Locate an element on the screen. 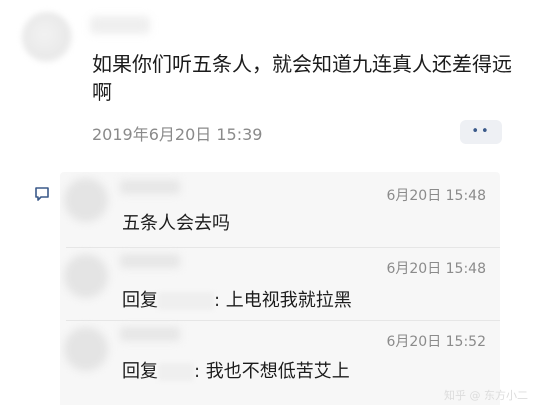  comment-timestamp: 6月20日 15:52 is located at coordinates (436, 342).